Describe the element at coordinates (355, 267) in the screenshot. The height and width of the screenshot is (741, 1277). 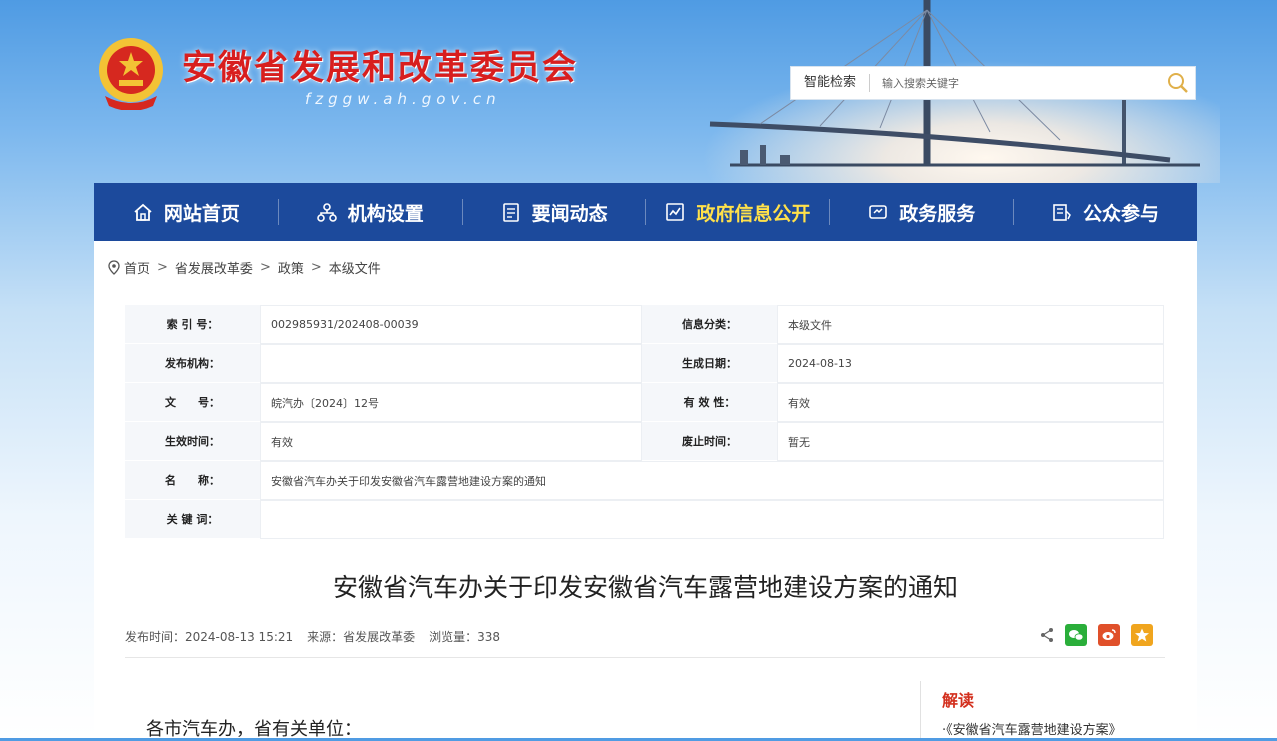
I see `breadcrumb-local-docs: 本级文件` at that location.